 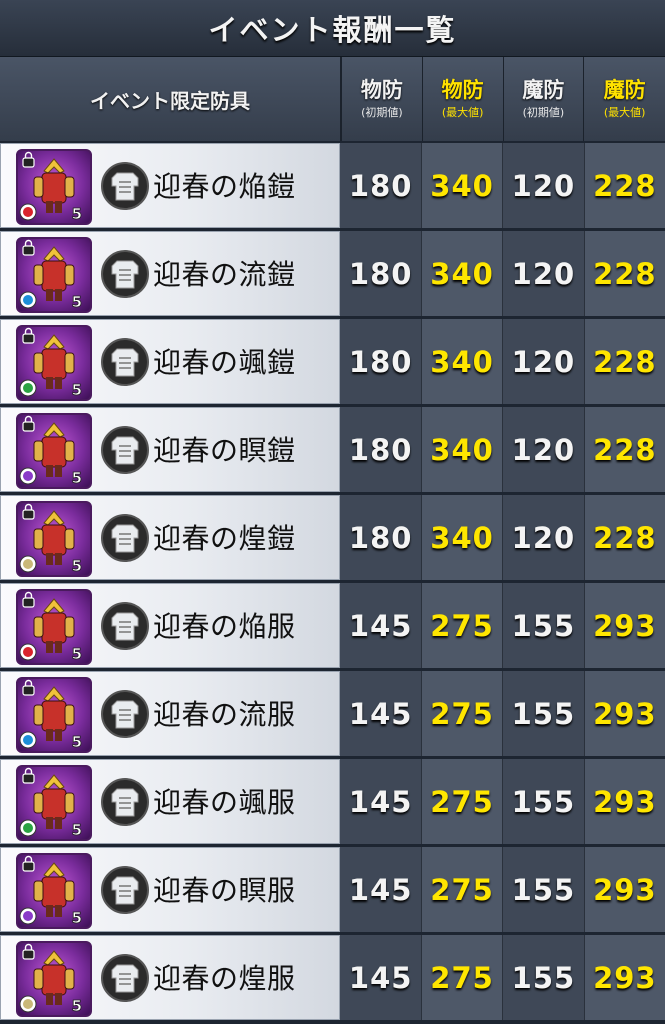 What do you see at coordinates (543, 90) in the screenshot?
I see `header-main-label: 魔防` at bounding box center [543, 90].